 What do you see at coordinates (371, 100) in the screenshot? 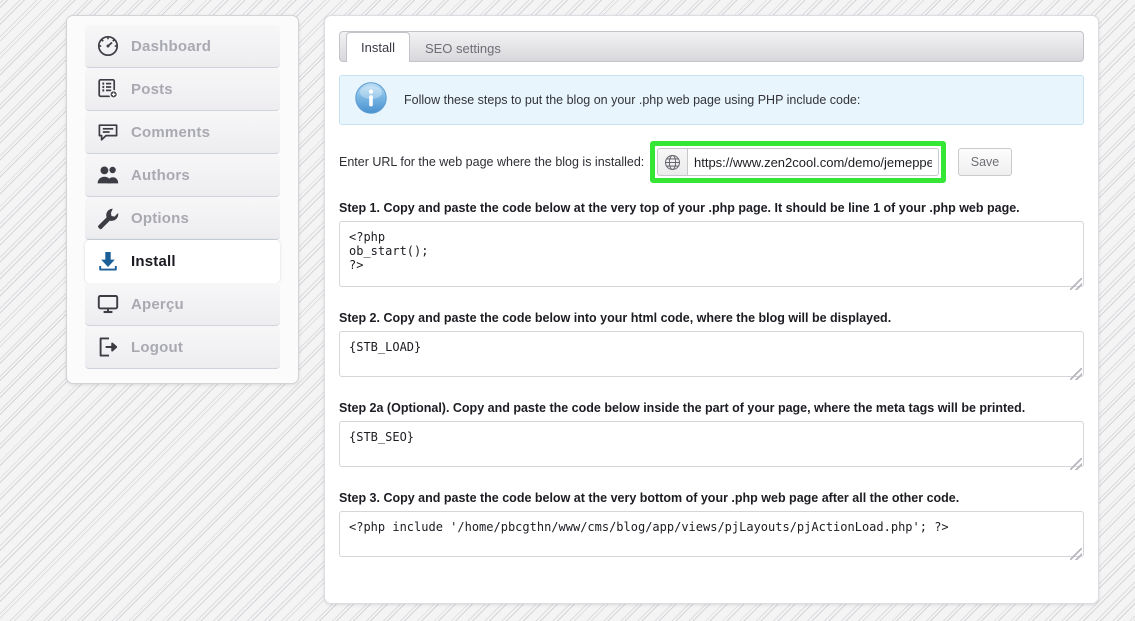
I see `info-icon` at bounding box center [371, 100].